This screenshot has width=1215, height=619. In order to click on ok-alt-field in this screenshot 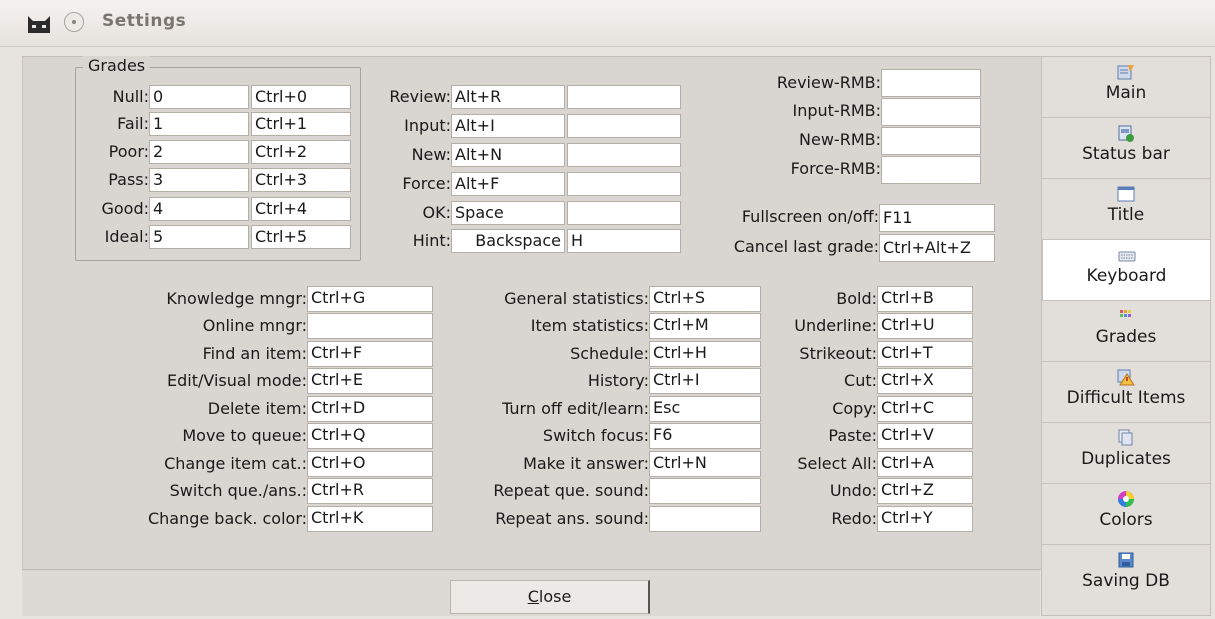, I will do `click(624, 213)`.